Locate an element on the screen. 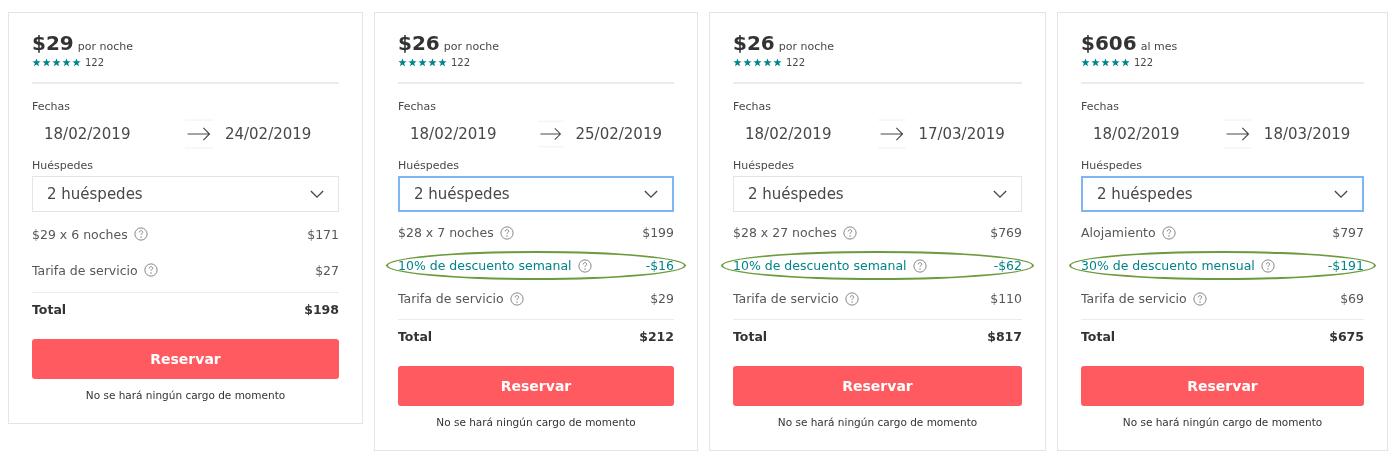 The width and height of the screenshot is (1400, 459). price-unit: al mes is located at coordinates (1159, 46).